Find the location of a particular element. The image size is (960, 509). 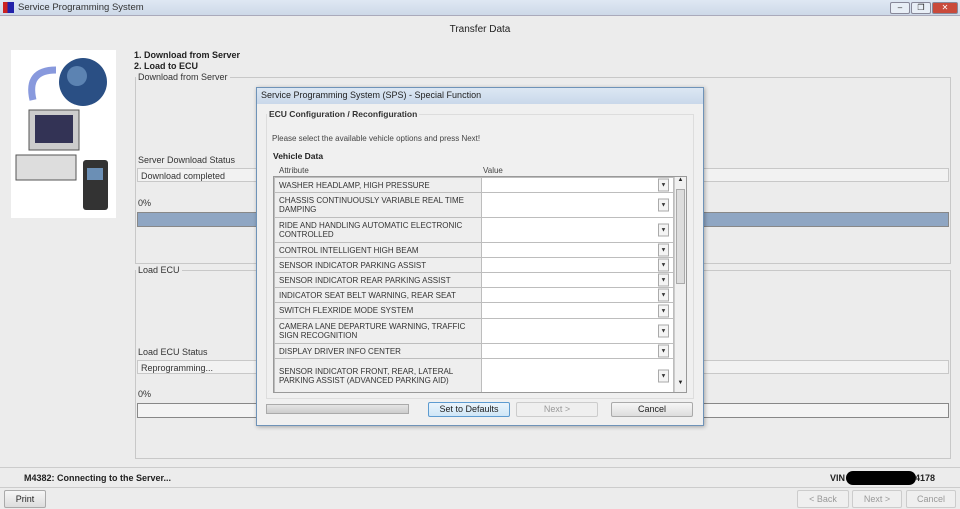

attribute-cell: SENSOR INDICATOR PARKING ASSIST is located at coordinates (378, 265).